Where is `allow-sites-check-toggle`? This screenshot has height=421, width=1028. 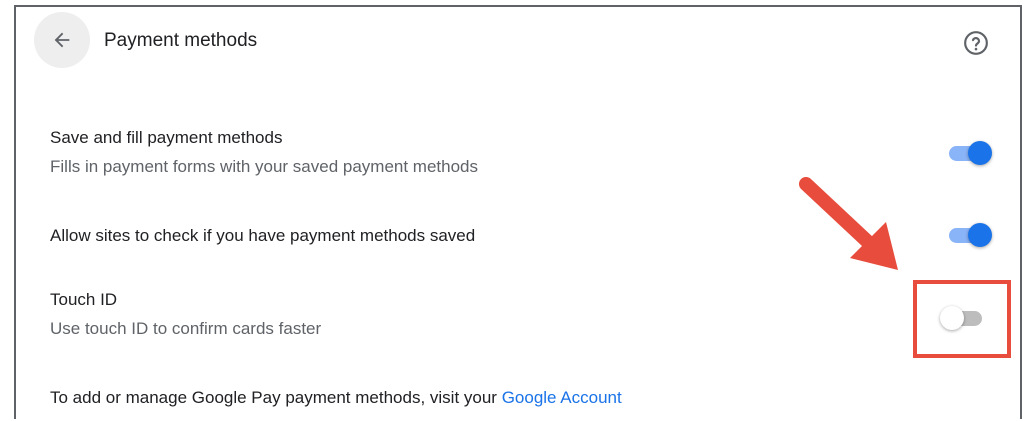 allow-sites-check-toggle is located at coordinates (969, 235).